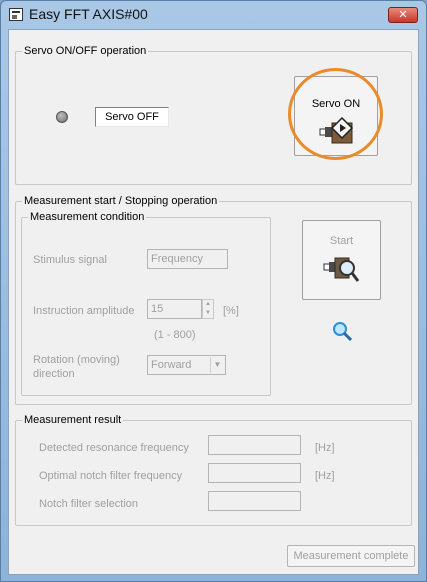 The height and width of the screenshot is (582, 427). What do you see at coordinates (343, 332) in the screenshot?
I see `magnifier-icon` at bounding box center [343, 332].